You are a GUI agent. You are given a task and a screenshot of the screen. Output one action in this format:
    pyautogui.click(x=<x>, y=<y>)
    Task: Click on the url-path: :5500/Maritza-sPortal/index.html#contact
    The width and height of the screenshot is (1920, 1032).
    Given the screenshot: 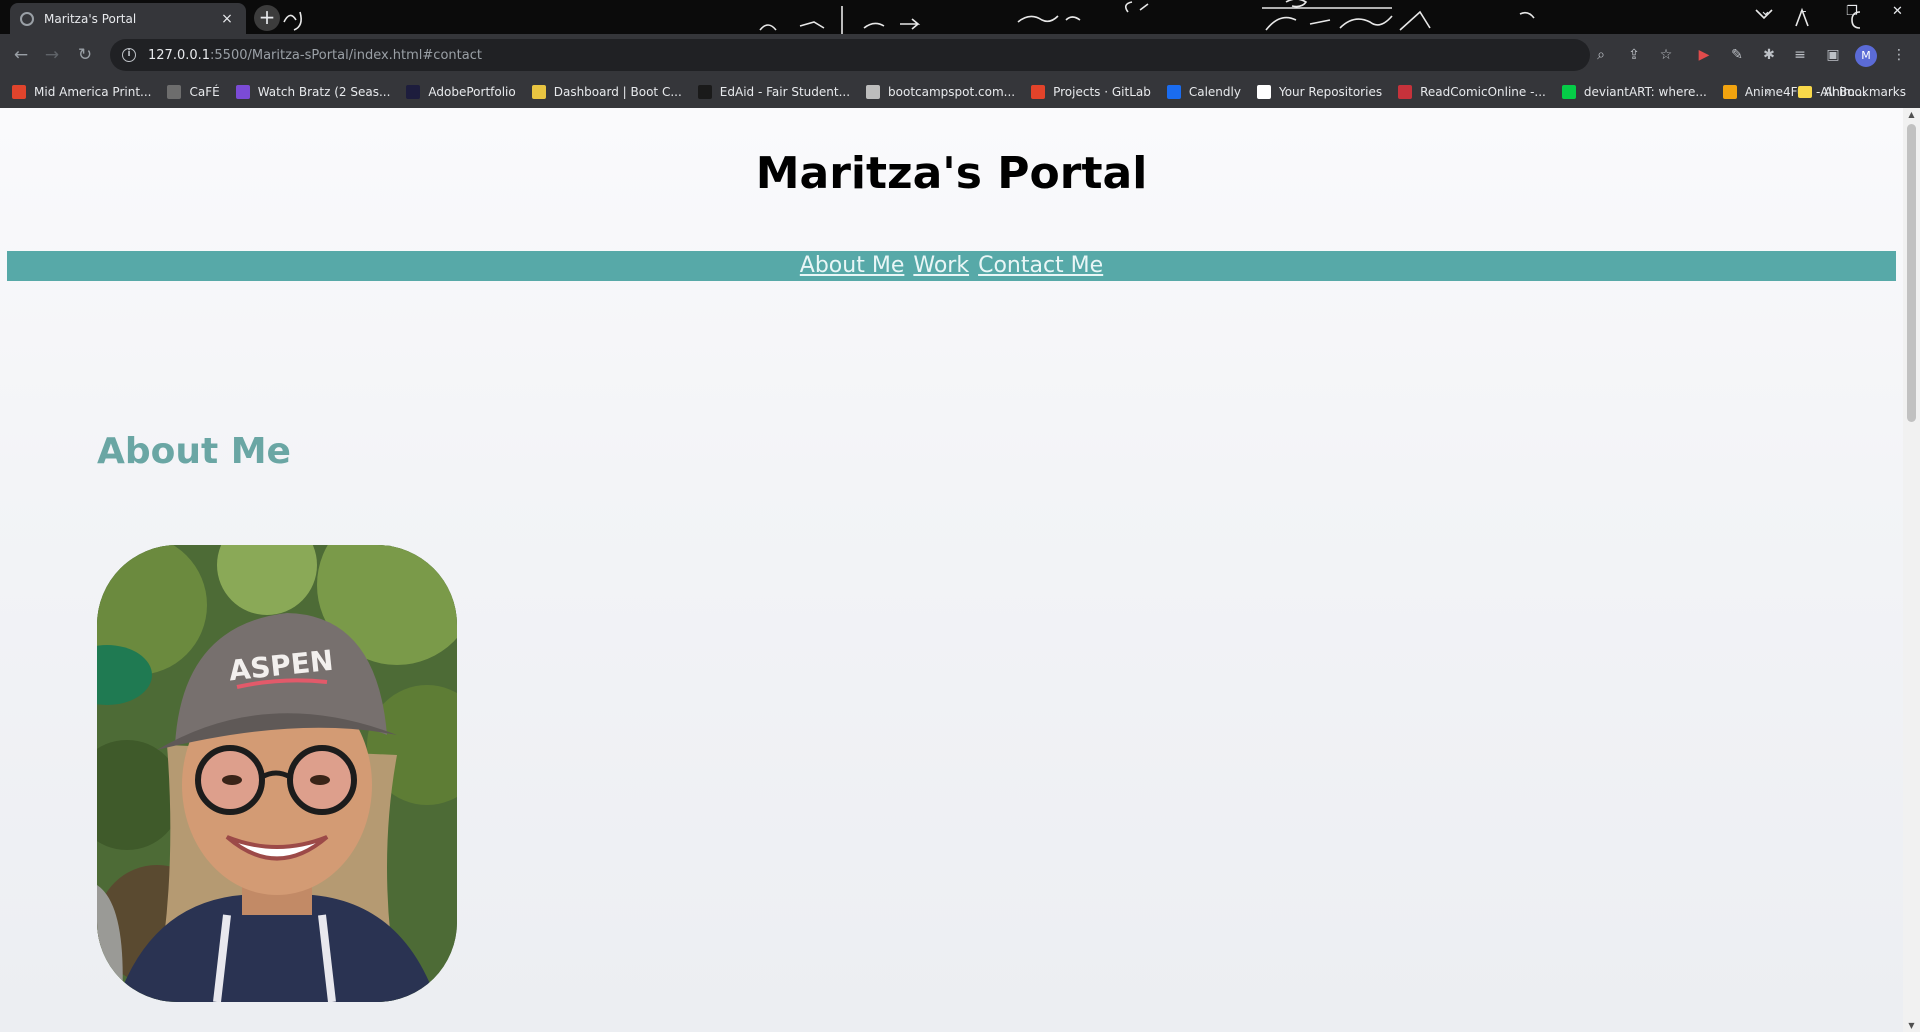 What is the action you would take?
    pyautogui.click(x=346, y=55)
    